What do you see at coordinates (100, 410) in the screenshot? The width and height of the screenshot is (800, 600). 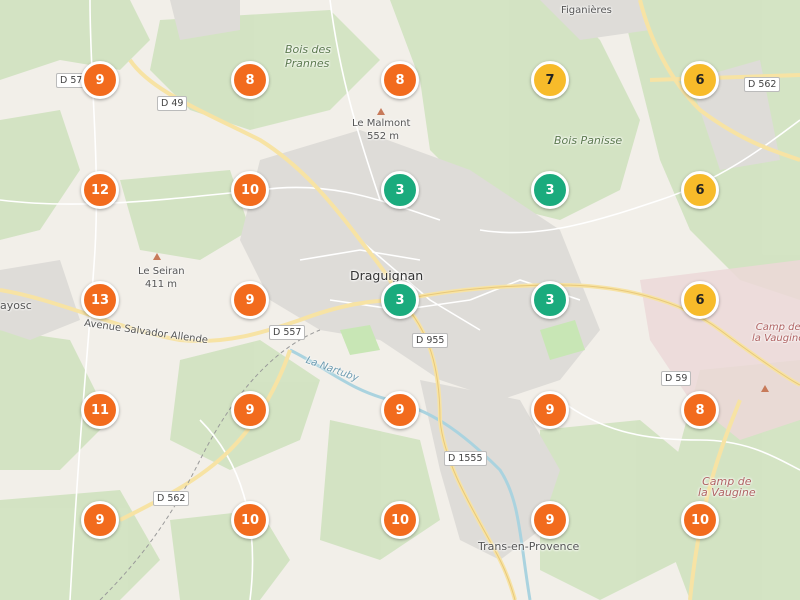 I see `cluster-marker: 11` at bounding box center [100, 410].